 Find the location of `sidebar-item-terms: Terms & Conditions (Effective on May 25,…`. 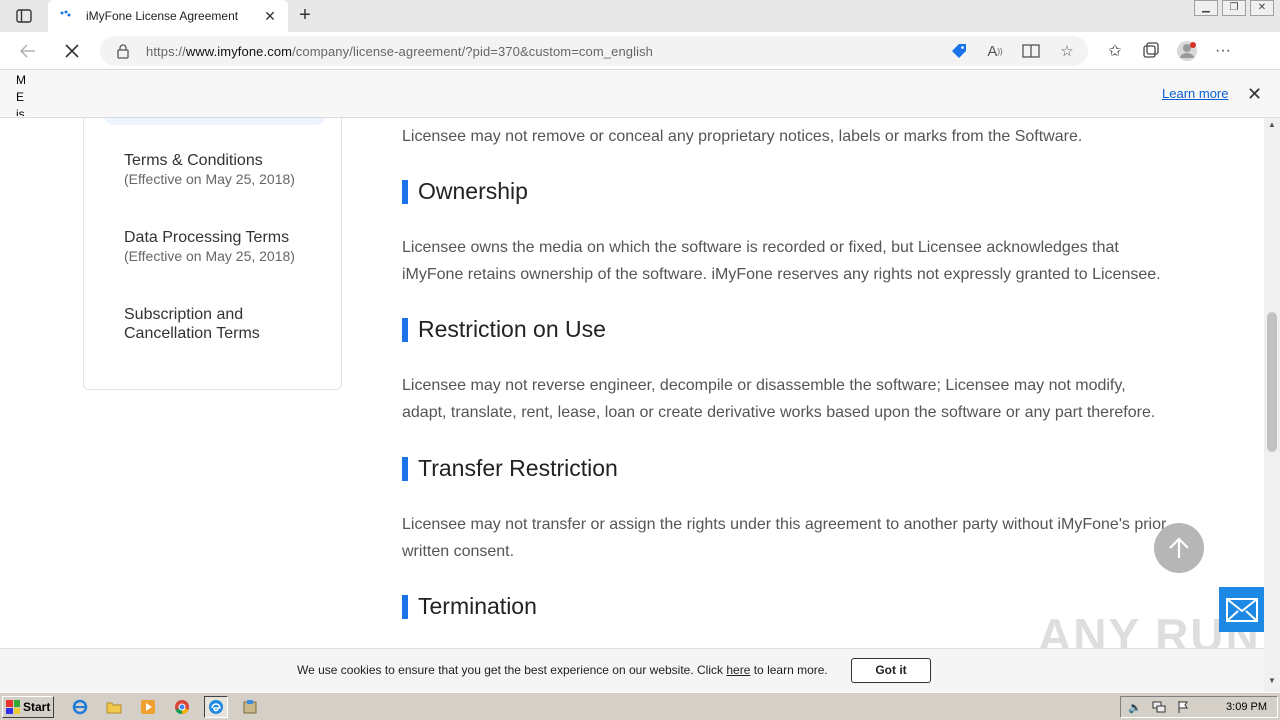

sidebar-item-terms: Terms & Conditions (Effective on May 25,… is located at coordinates (209, 169).